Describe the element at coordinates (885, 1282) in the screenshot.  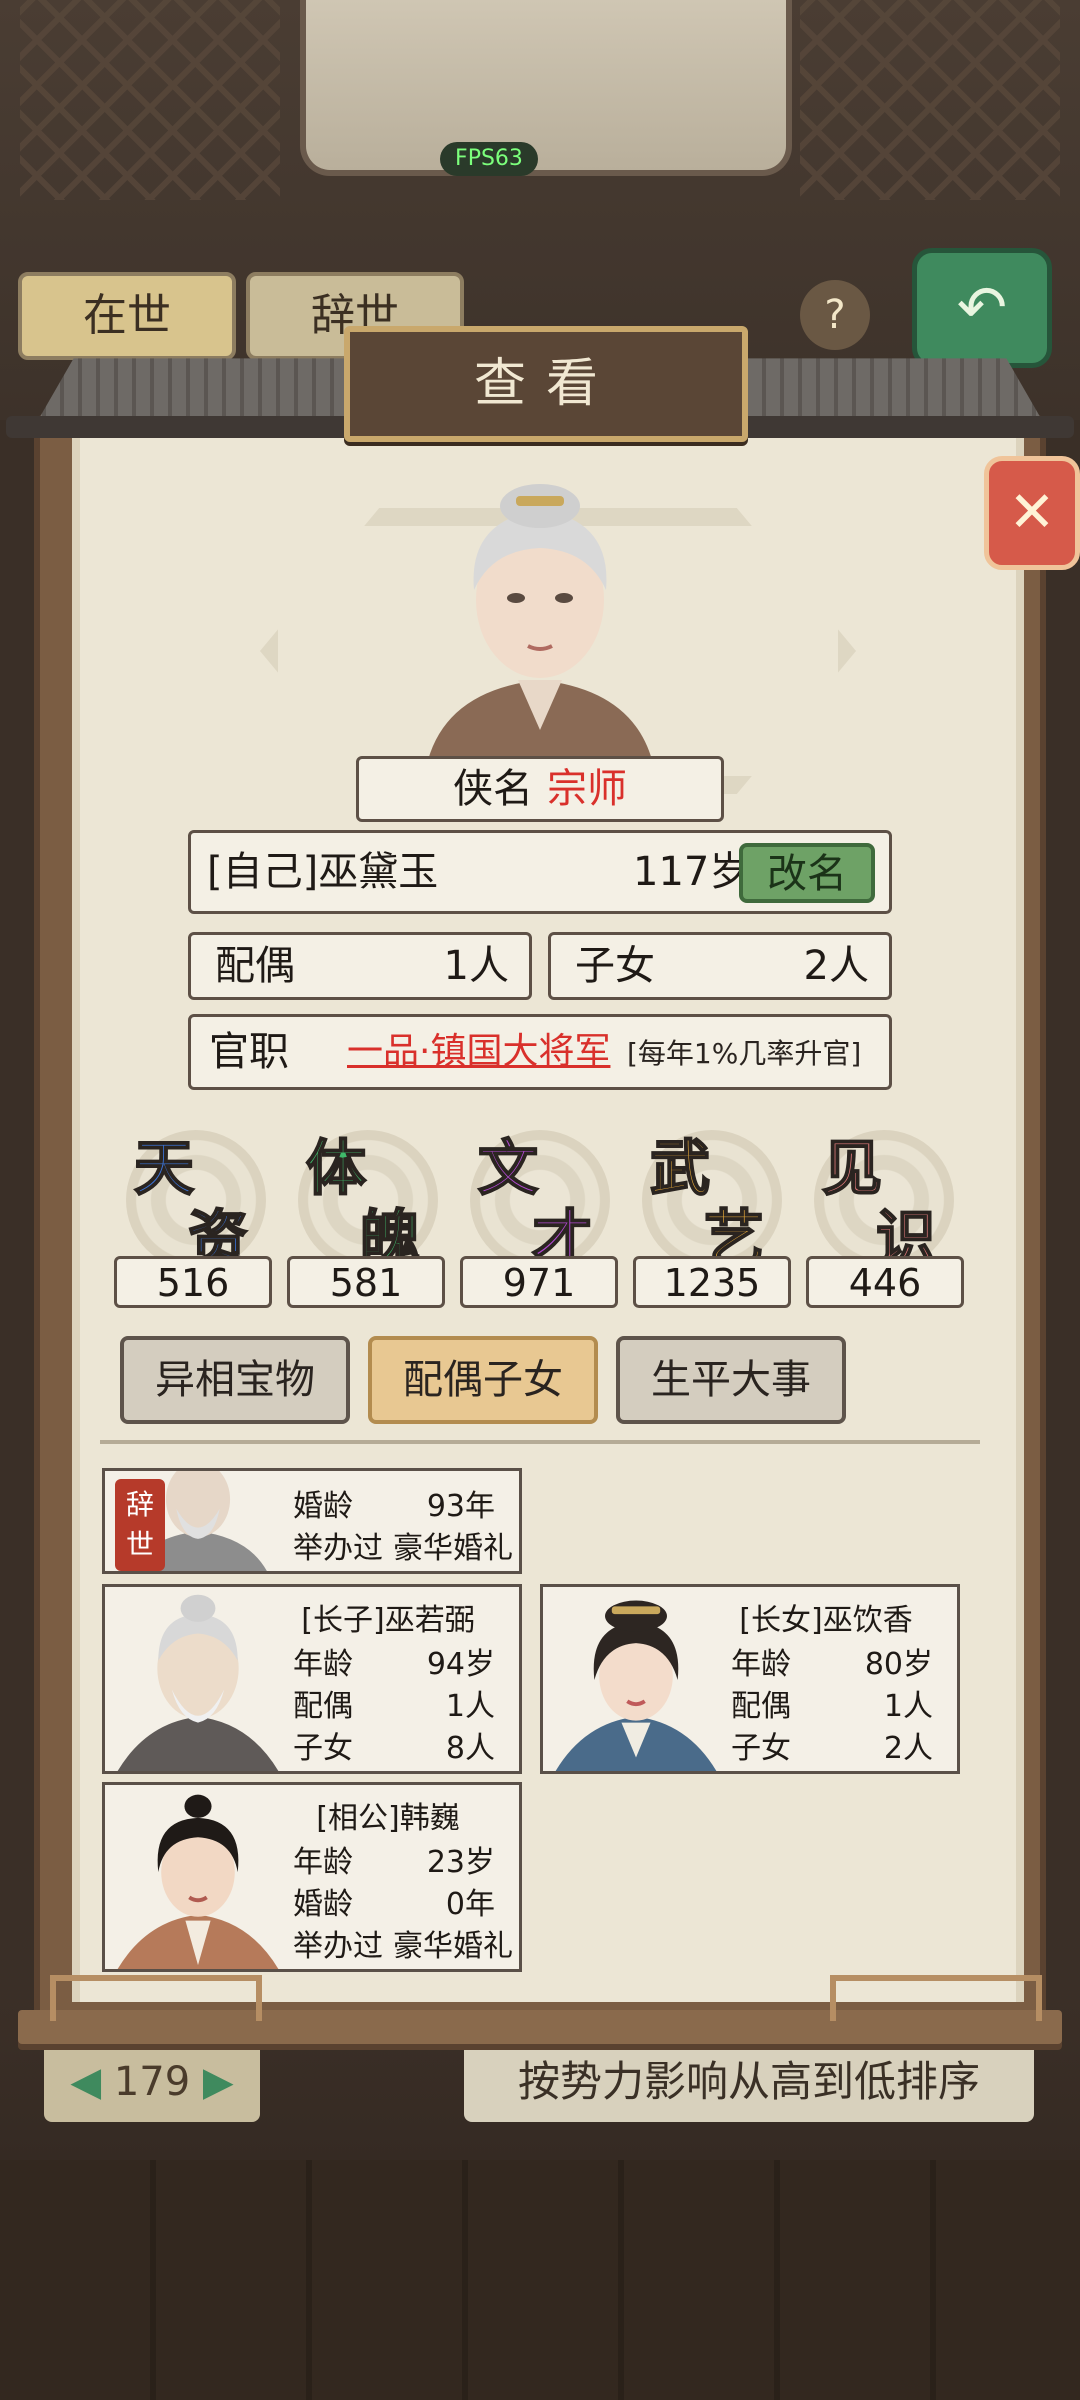
I see `stat-value: 446` at that location.